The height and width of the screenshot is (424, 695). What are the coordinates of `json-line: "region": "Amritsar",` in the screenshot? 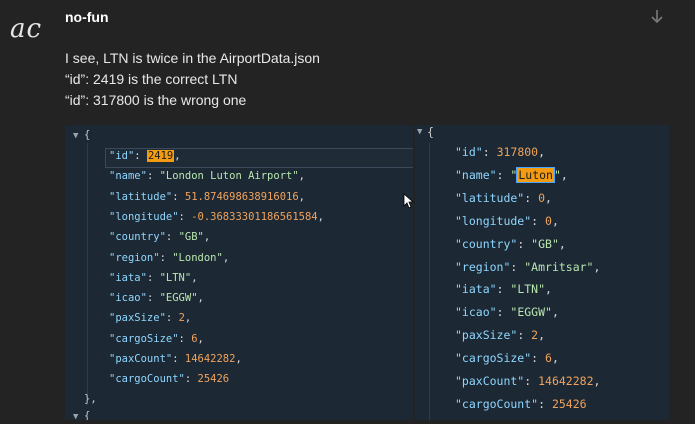 It's located at (528, 266).